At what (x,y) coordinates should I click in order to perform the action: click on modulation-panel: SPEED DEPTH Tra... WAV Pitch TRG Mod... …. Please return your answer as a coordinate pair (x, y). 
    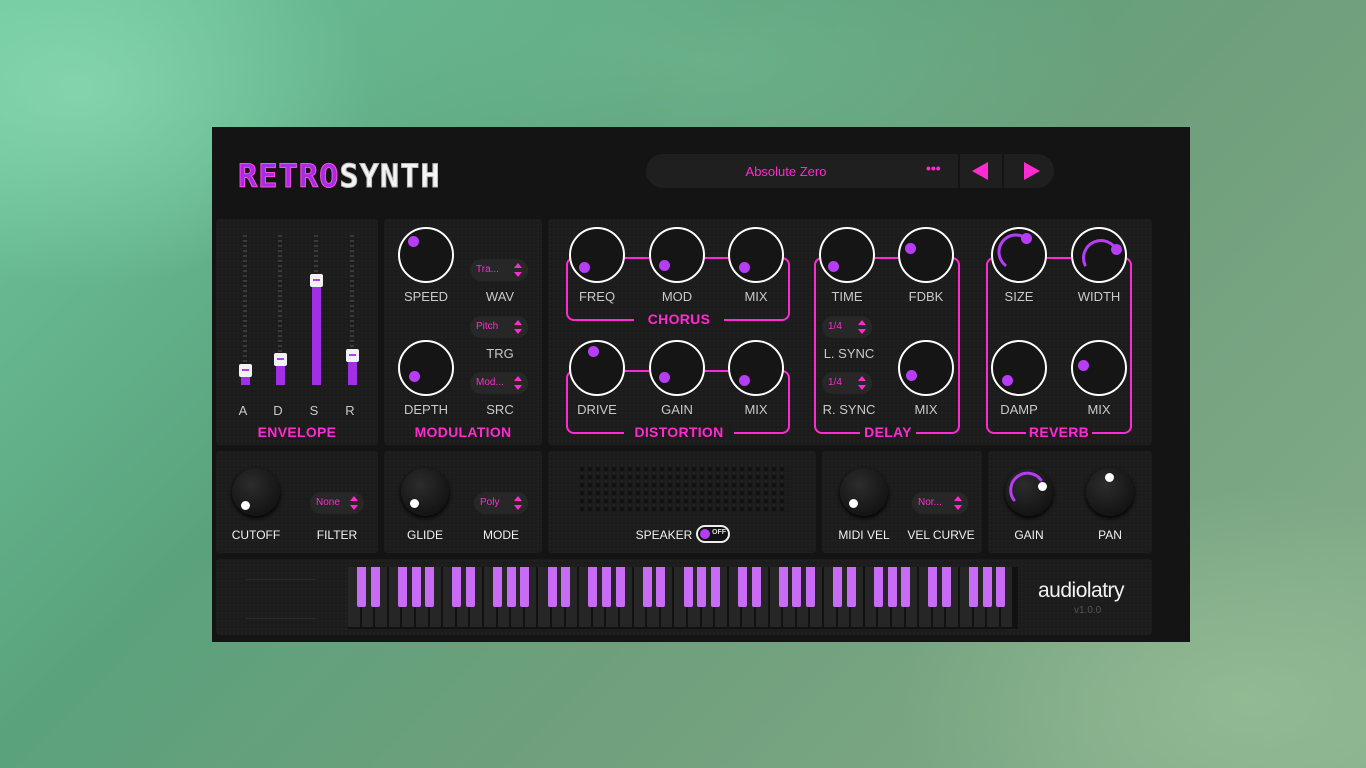
    Looking at the image, I should click on (463, 332).